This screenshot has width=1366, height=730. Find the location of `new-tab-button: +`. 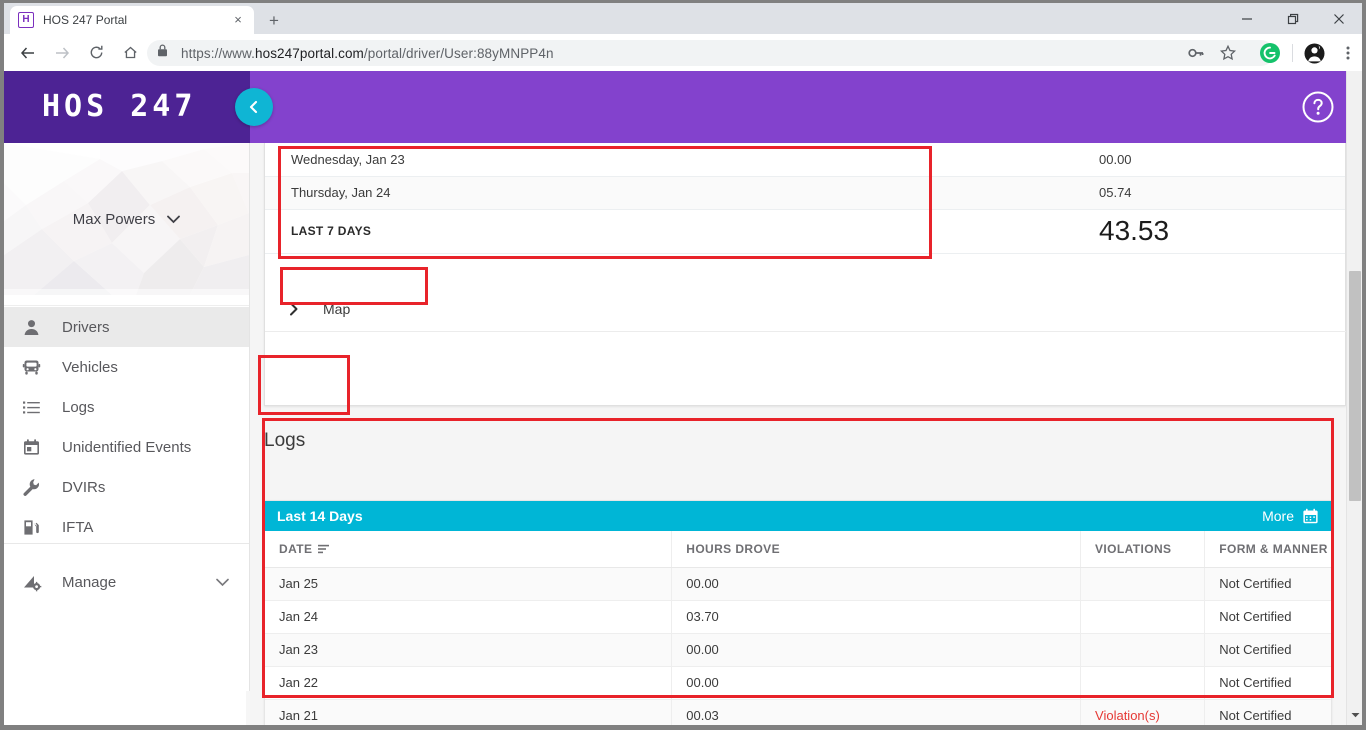

new-tab-button: + is located at coordinates (274, 21).